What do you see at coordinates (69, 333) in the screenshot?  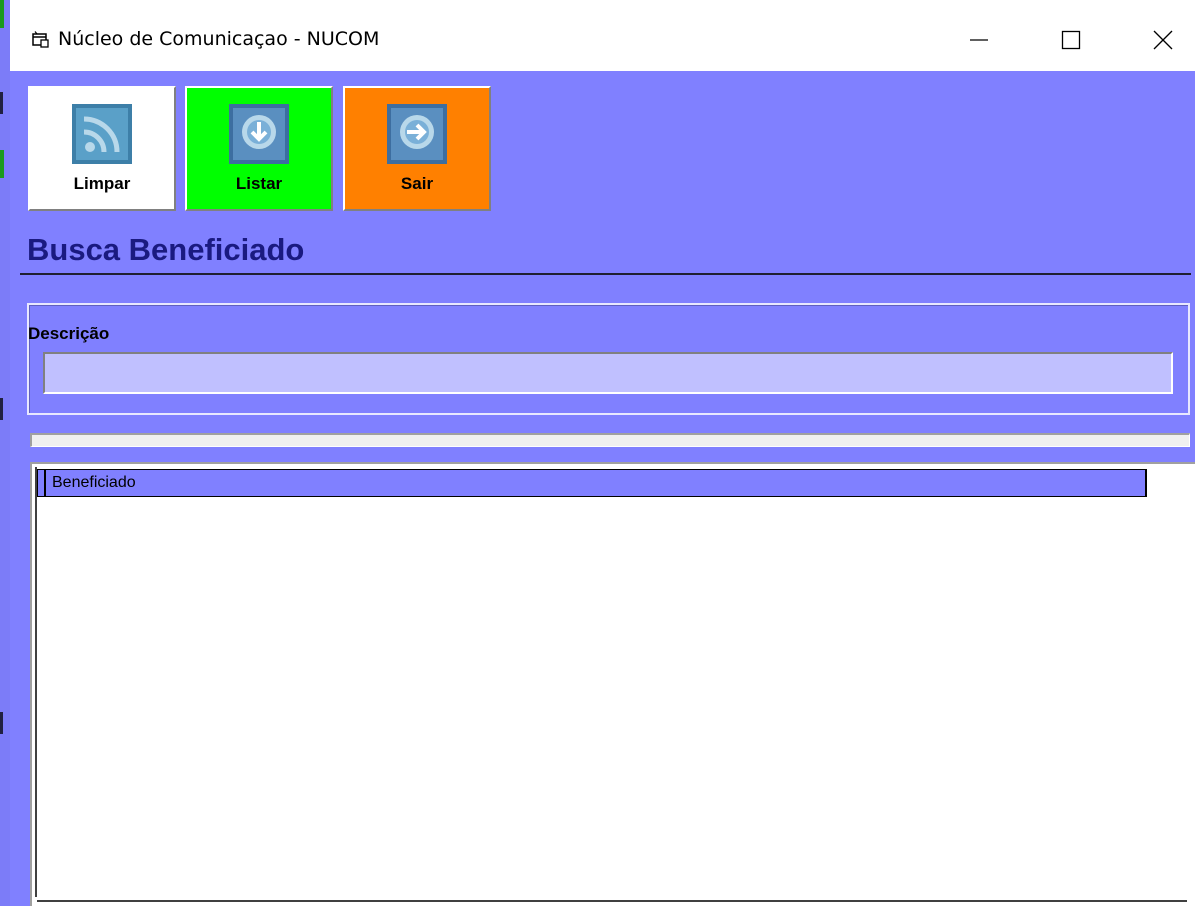 I see `descricao-label: Descrição` at bounding box center [69, 333].